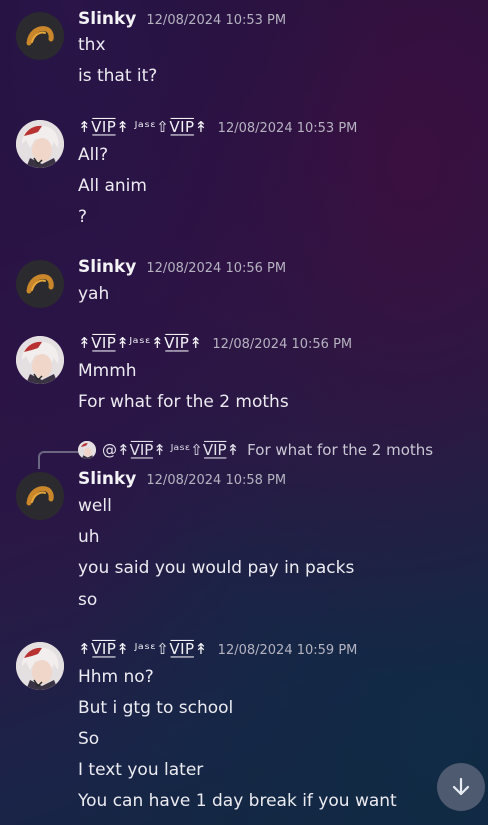 This screenshot has width=488, height=825. I want to click on message-text: you said you would pay in packs, so click(216, 568).